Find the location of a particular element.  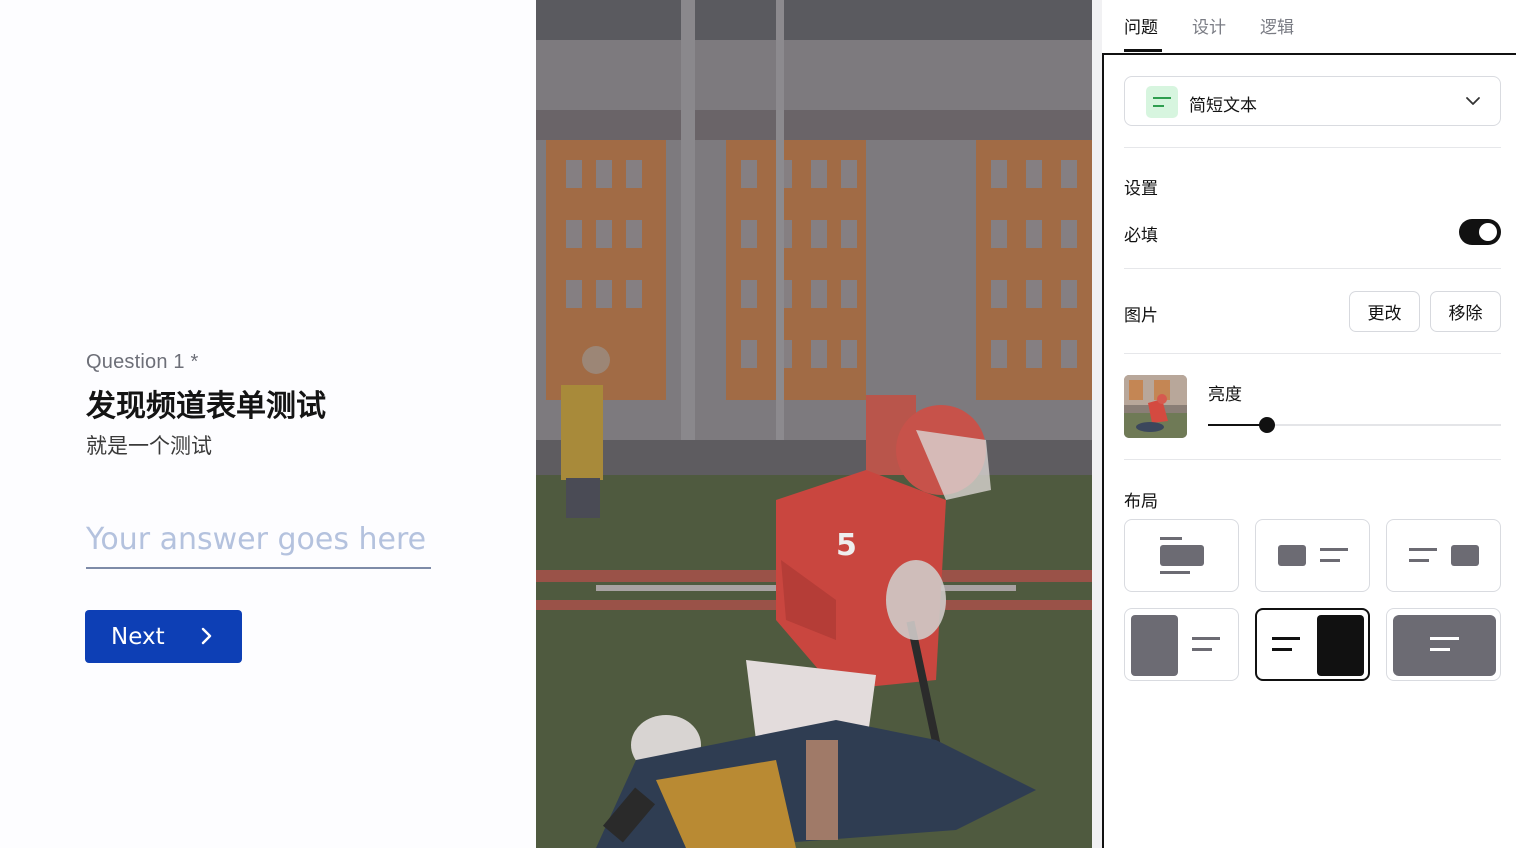

tab-question: 问题 is located at coordinates (1141, 25).